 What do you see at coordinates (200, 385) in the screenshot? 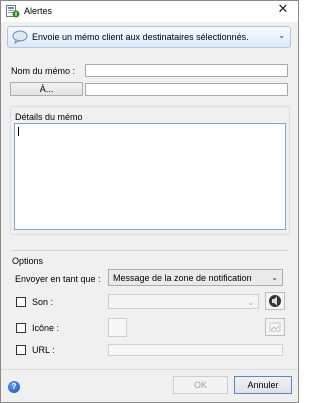
I see `ok-button: OK` at bounding box center [200, 385].